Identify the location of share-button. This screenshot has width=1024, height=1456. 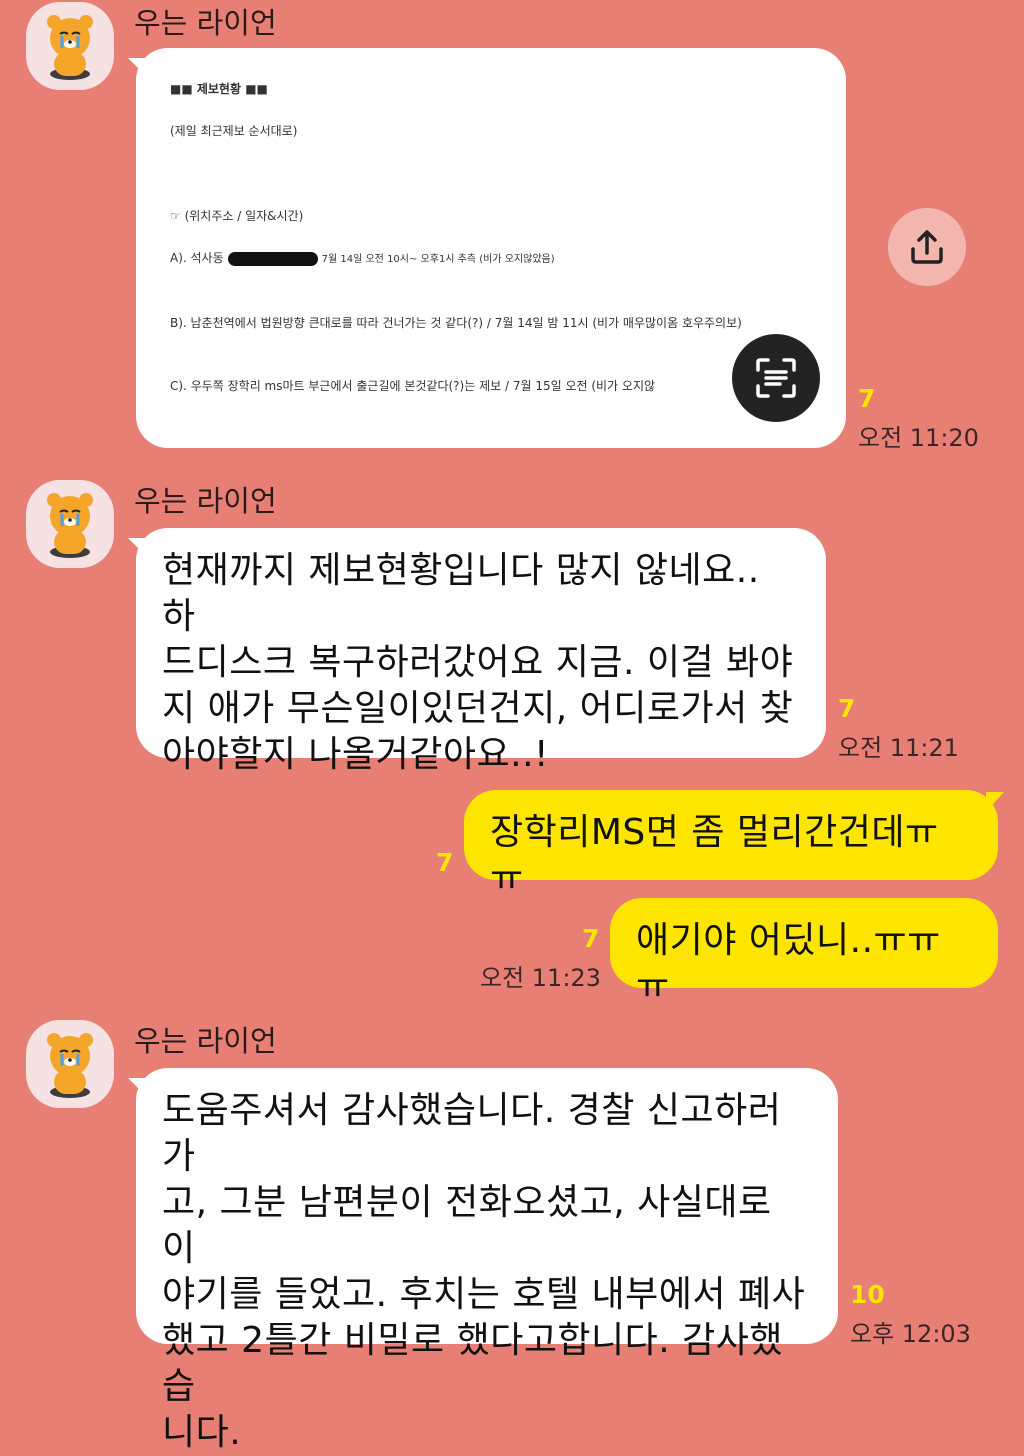
(927, 247).